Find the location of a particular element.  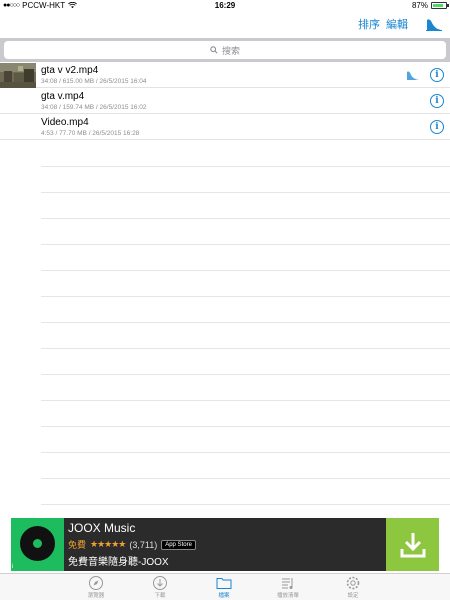

download-arrow-icon is located at coordinates (412, 544).